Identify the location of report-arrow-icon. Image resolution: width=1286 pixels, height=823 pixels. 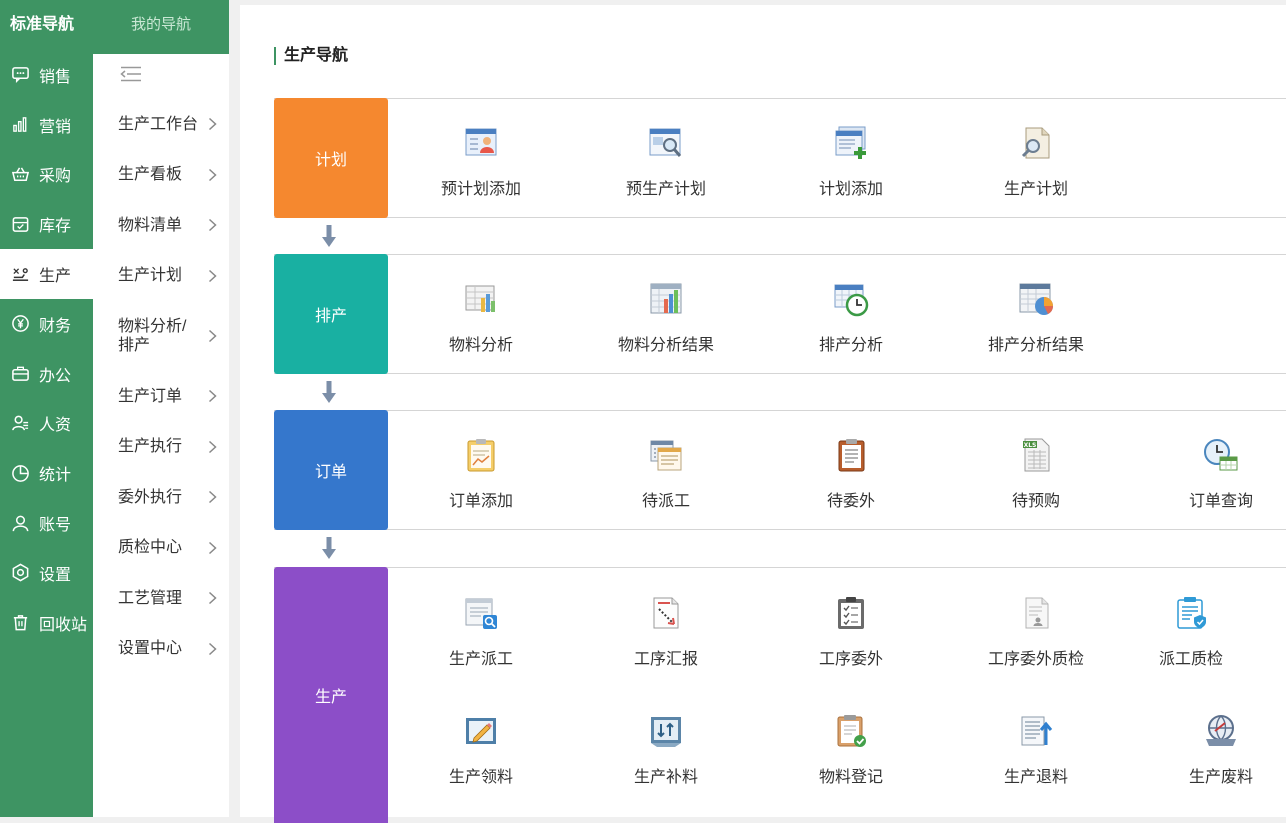
(666, 613).